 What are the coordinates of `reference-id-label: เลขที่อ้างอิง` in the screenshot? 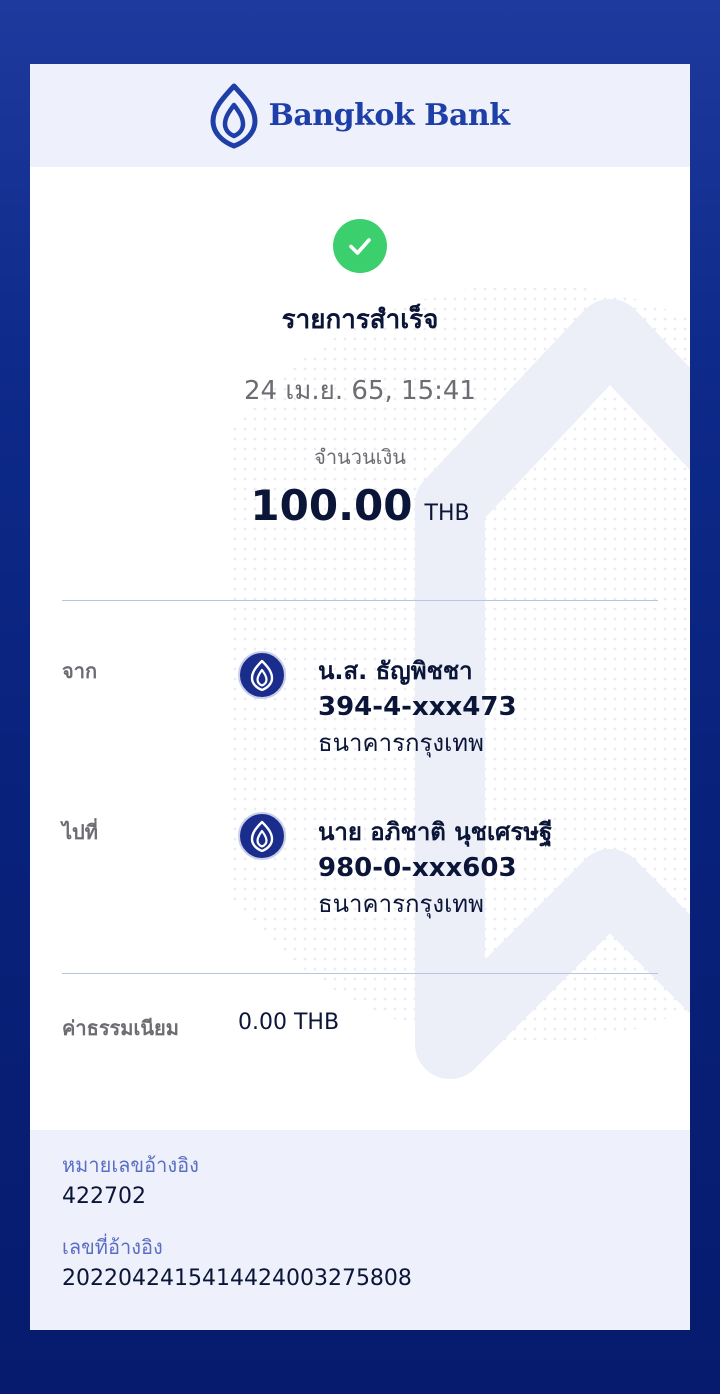 It's located at (112, 1247).